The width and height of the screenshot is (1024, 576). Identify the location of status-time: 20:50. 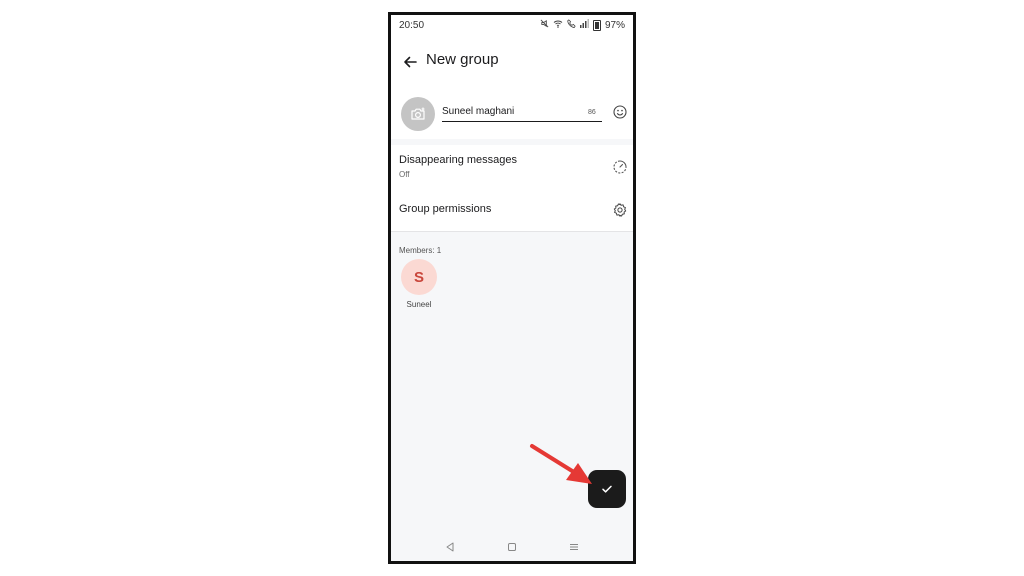
(412, 25).